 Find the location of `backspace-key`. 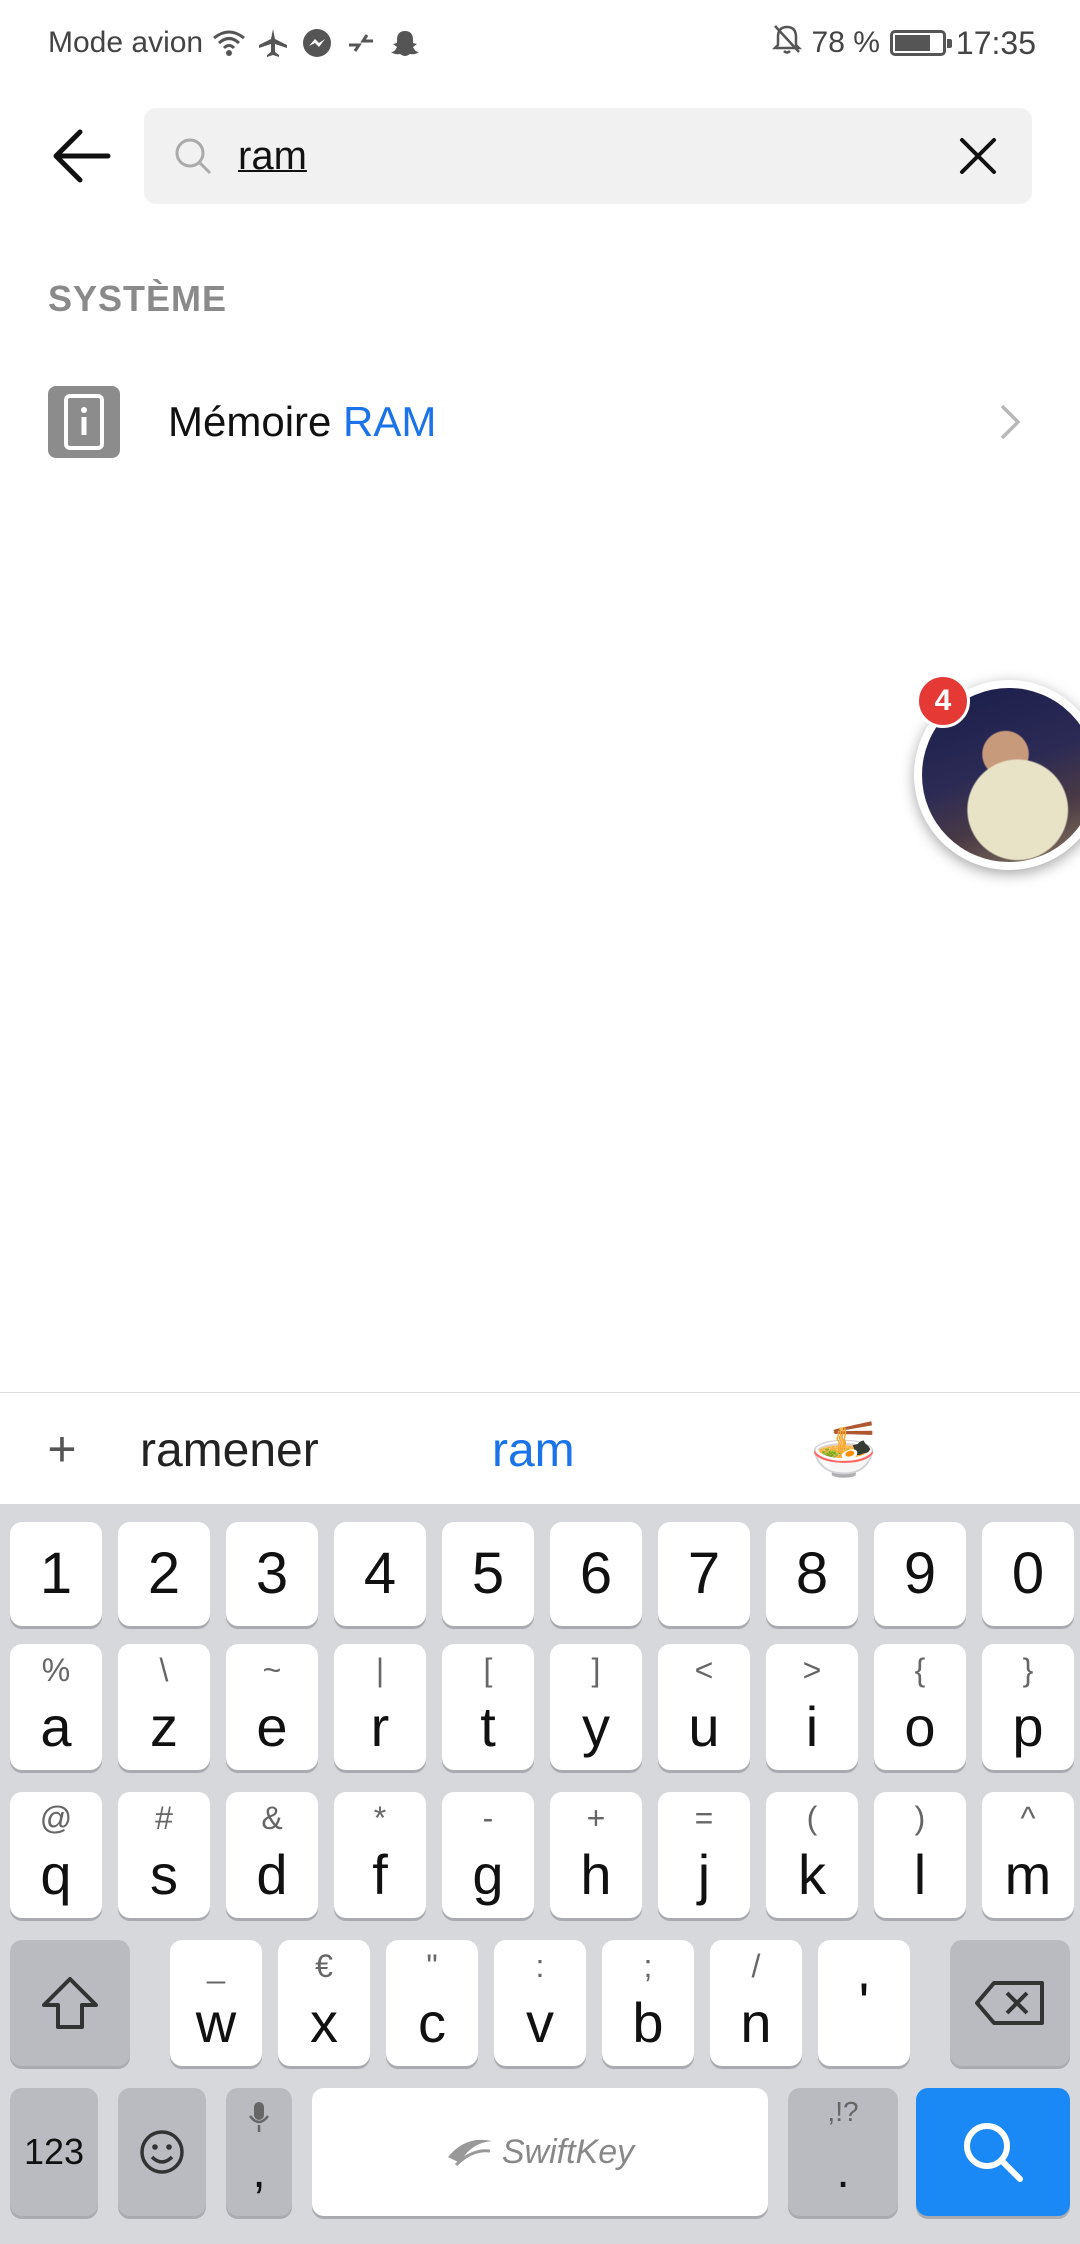

backspace-key is located at coordinates (1010, 2003).